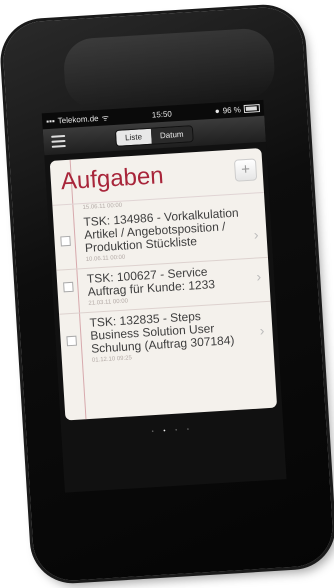  What do you see at coordinates (172, 431) in the screenshot?
I see `page-indicator: • • • •` at bounding box center [172, 431].